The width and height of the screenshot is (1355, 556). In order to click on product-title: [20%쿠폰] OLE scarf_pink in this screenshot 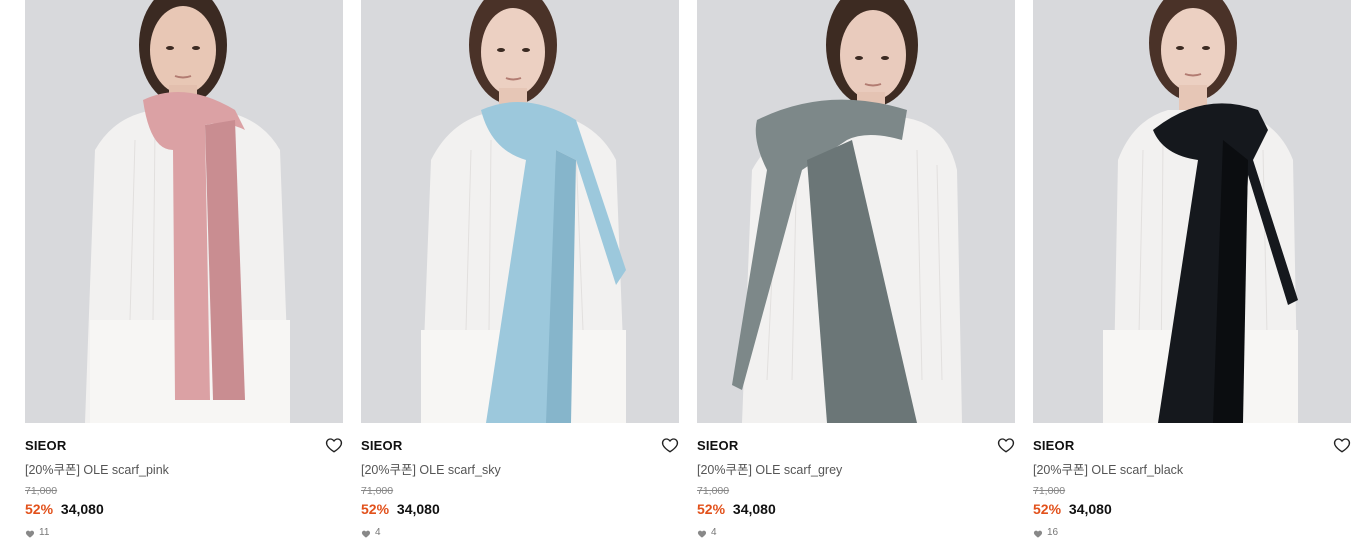, I will do `click(184, 470)`.